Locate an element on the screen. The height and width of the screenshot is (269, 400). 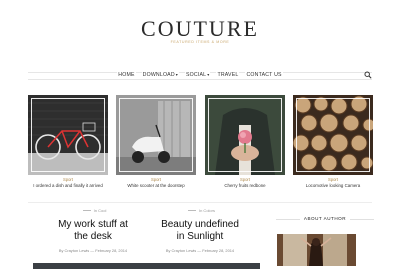
nav-label: SOCIAL is located at coordinates (196, 75).